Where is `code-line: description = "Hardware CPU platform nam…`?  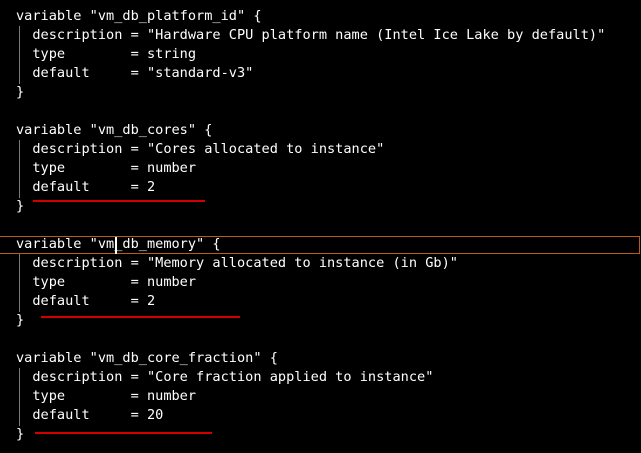 code-line: description = "Hardware CPU platform nam… is located at coordinates (310, 35).